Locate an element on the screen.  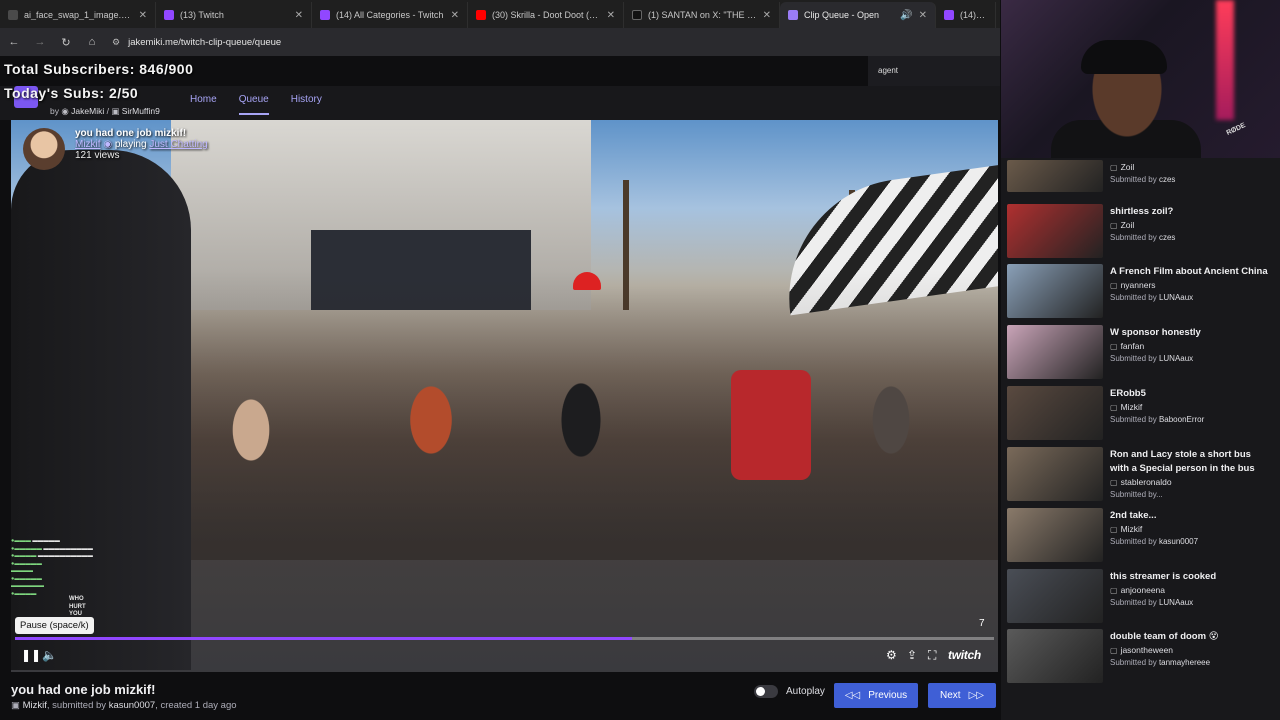
queue-item: ▢ Zoil Submitted by czes is located at coordinates (1142, 180).